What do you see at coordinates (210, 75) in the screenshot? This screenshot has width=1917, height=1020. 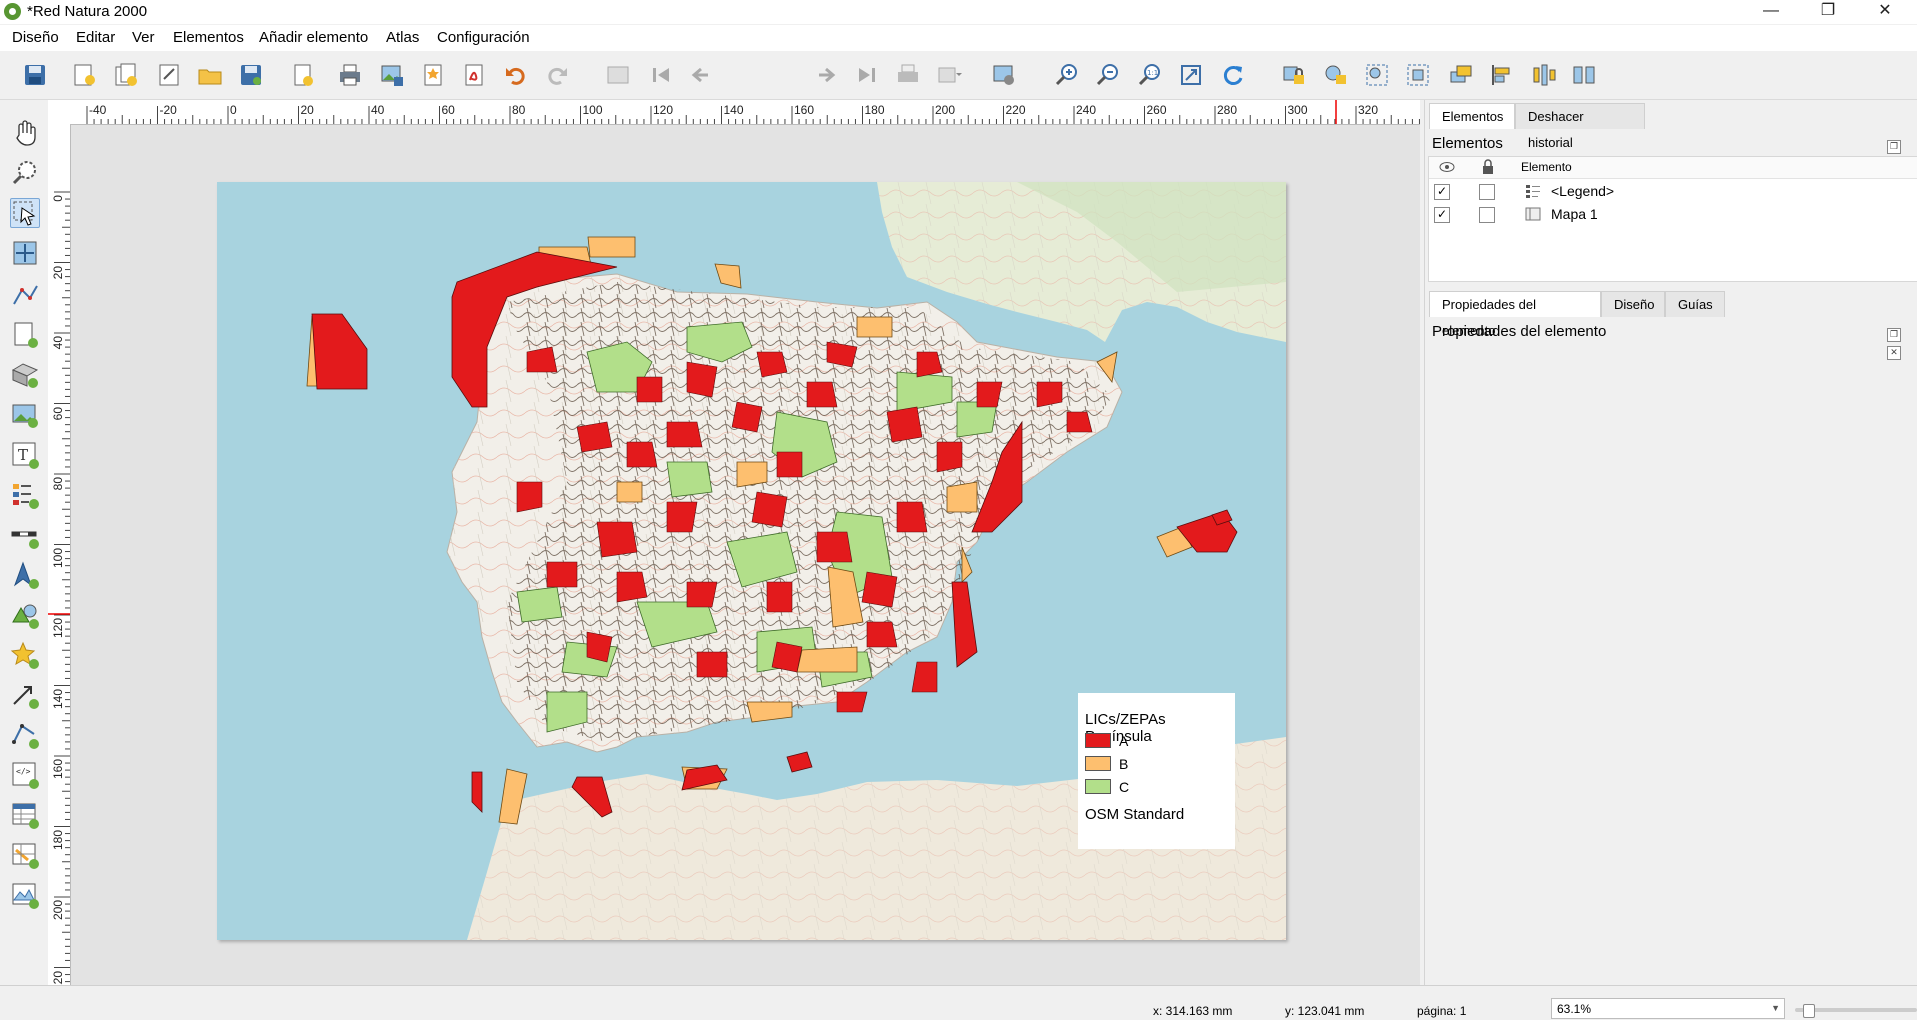 I see `open-folder-icon` at bounding box center [210, 75].